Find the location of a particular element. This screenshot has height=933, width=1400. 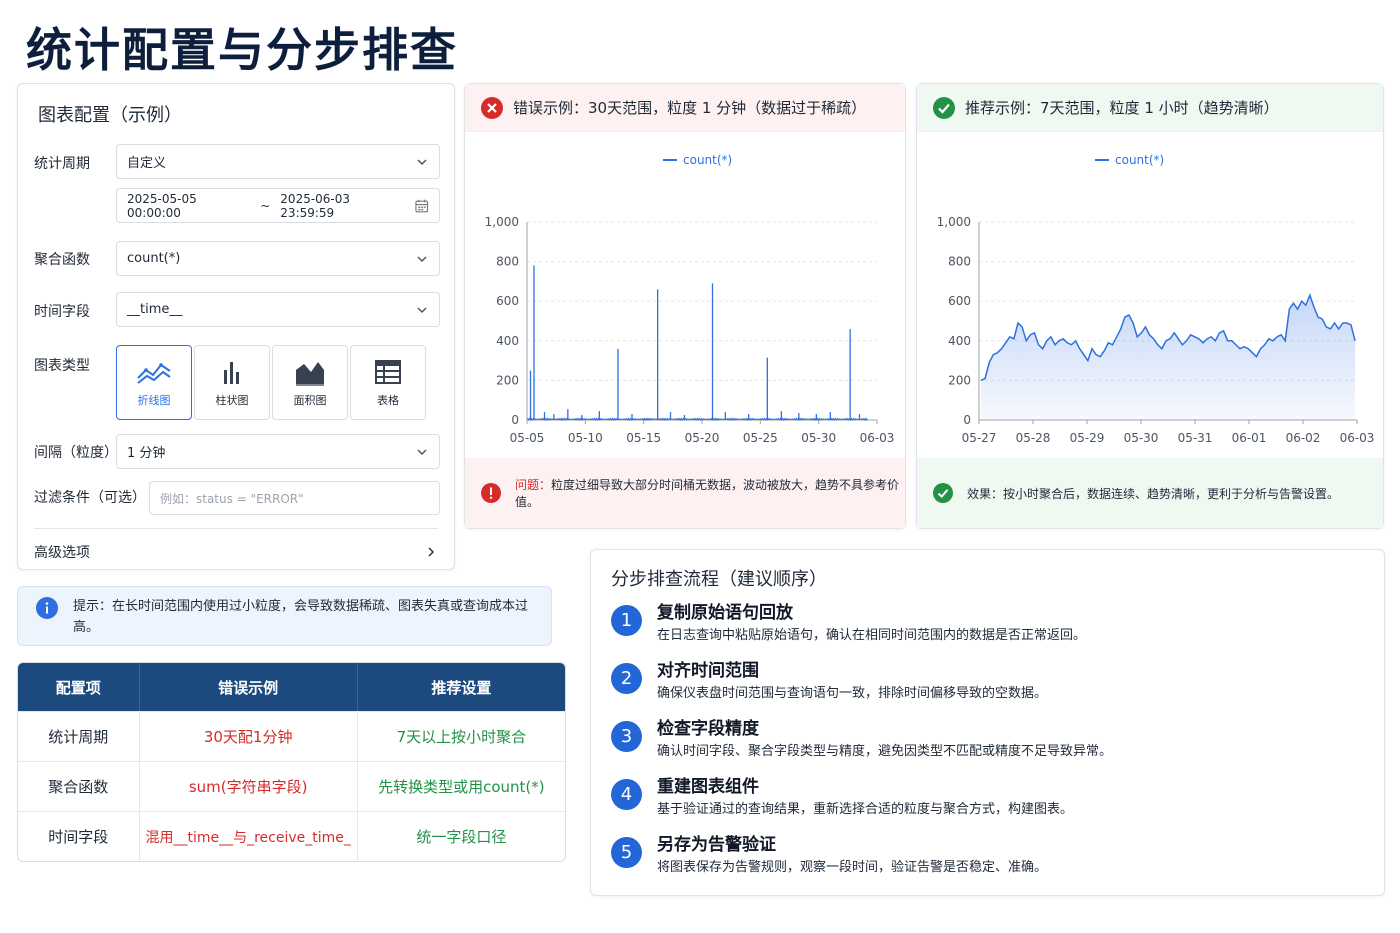

interval-select: 1 分钟 is located at coordinates (278, 451).